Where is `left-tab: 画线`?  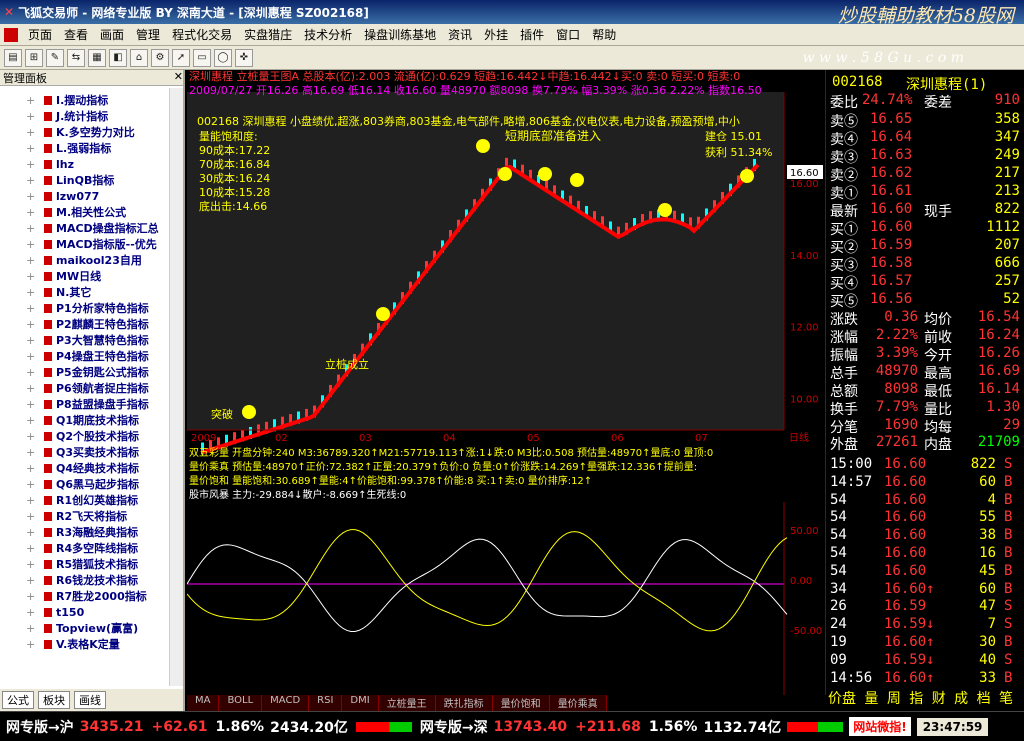
left-tab: 画线 is located at coordinates (90, 700).